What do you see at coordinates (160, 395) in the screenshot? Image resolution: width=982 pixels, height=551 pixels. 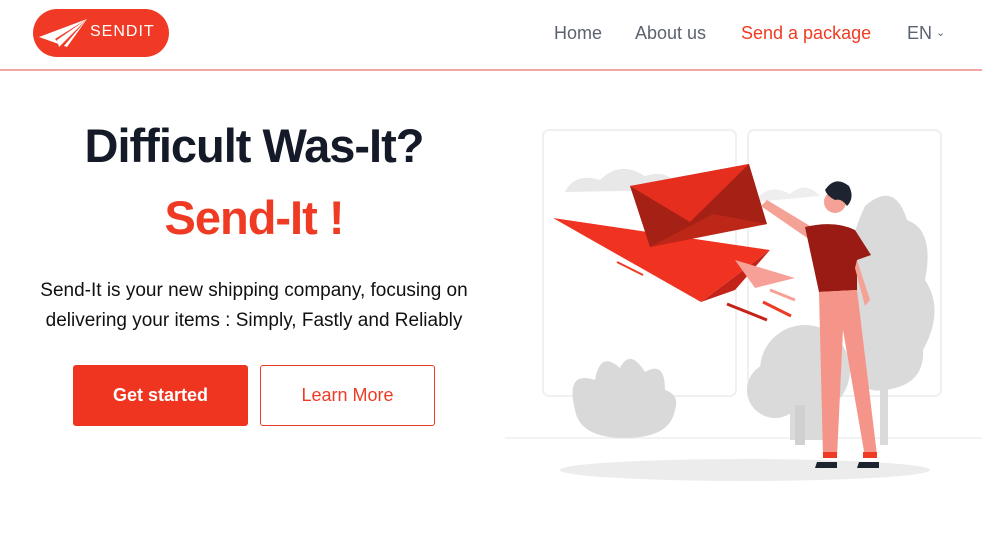 I see `get-started-button: Get started` at bounding box center [160, 395].